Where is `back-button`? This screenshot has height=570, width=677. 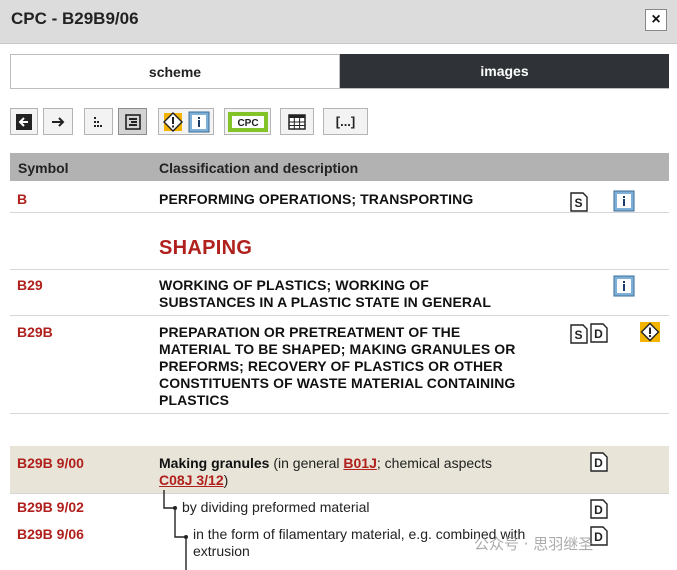 back-button is located at coordinates (24, 121).